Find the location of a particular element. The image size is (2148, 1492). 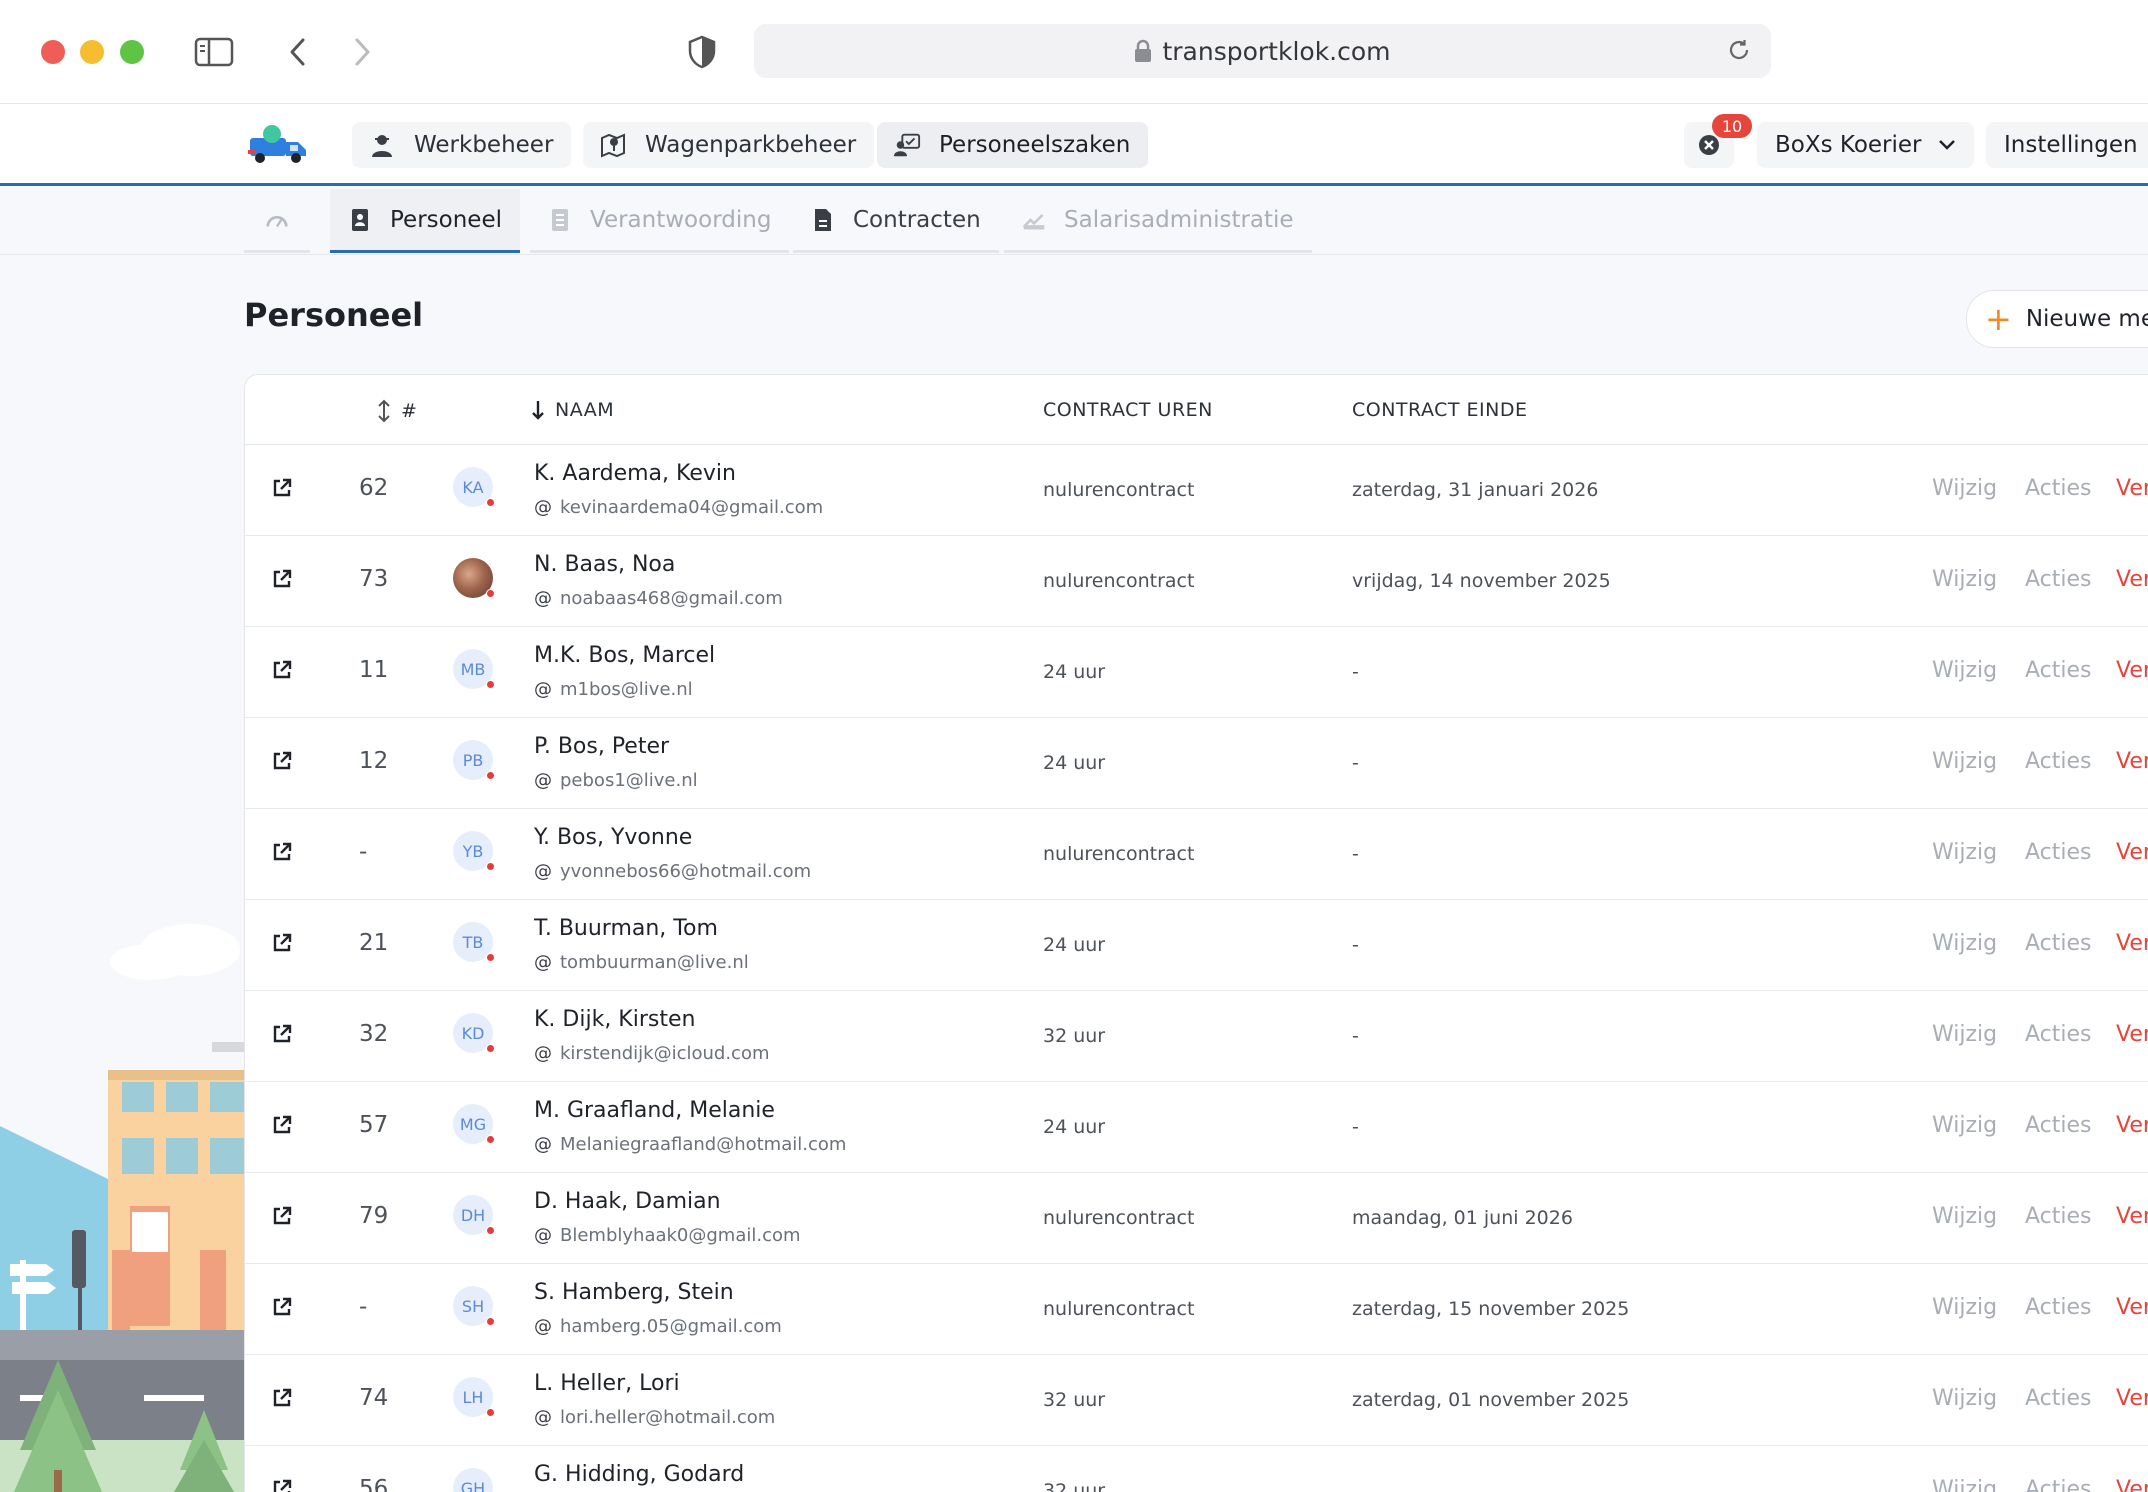

tab-verantwoording: Verantwoording is located at coordinates (660, 221).